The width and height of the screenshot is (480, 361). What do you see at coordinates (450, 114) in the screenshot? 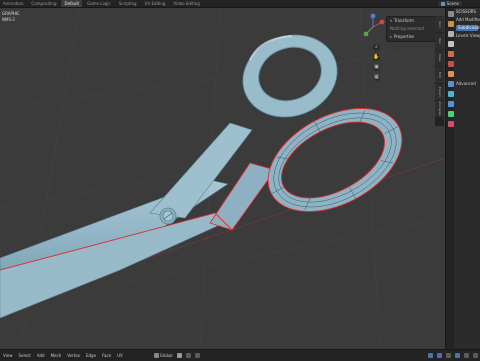
I see `object-data-icon` at bounding box center [450, 114].